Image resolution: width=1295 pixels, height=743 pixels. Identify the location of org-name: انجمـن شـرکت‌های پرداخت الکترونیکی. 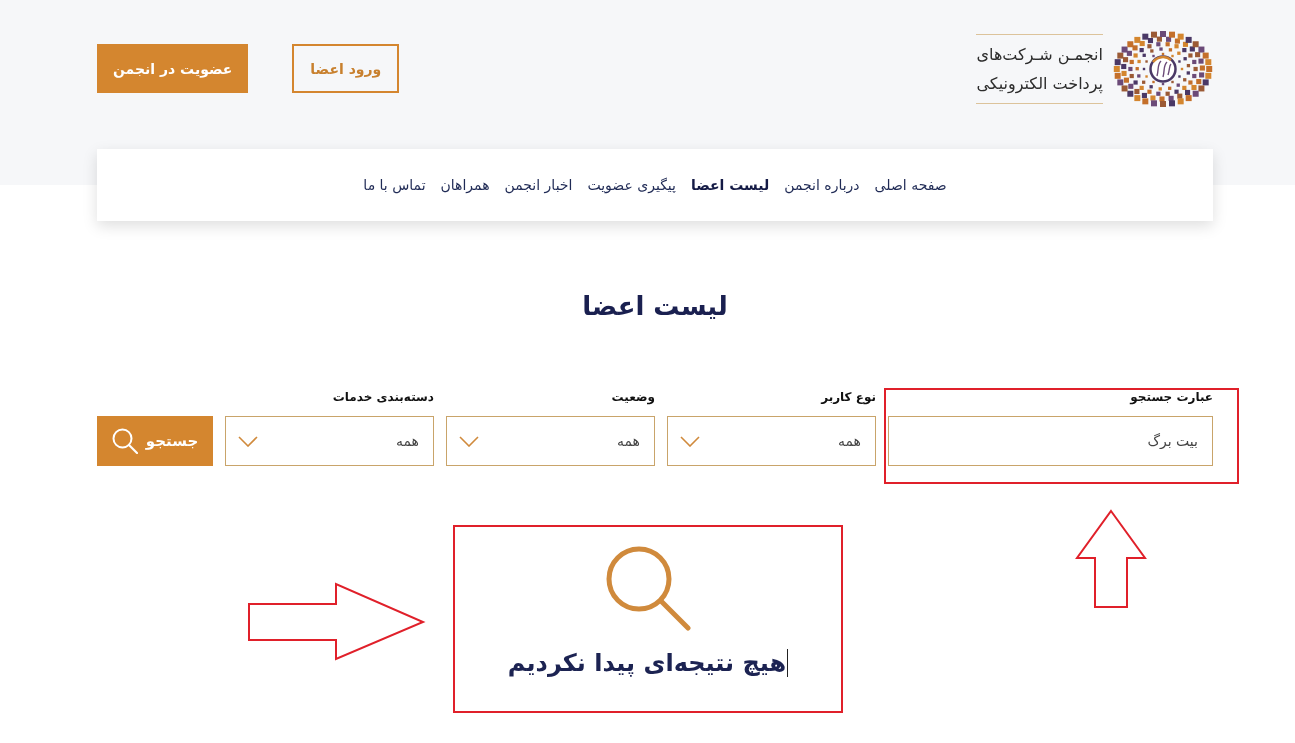
(1039, 68).